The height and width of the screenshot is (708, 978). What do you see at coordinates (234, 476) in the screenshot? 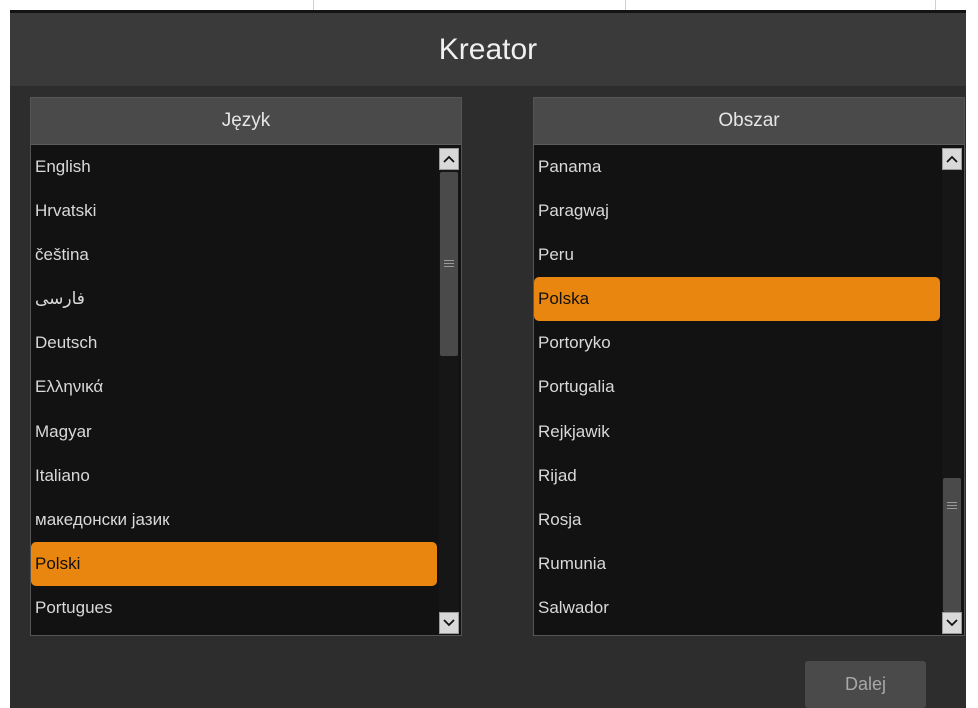
I see `list-item: Italiano` at bounding box center [234, 476].